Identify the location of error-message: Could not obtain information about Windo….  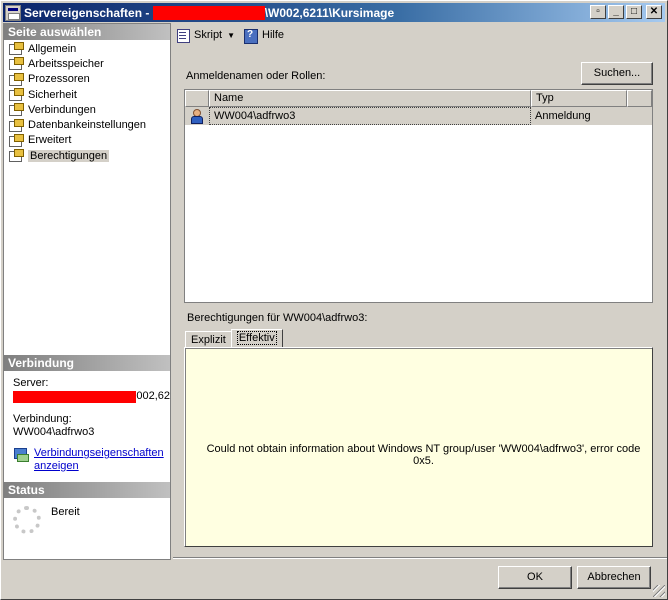
(423, 455).